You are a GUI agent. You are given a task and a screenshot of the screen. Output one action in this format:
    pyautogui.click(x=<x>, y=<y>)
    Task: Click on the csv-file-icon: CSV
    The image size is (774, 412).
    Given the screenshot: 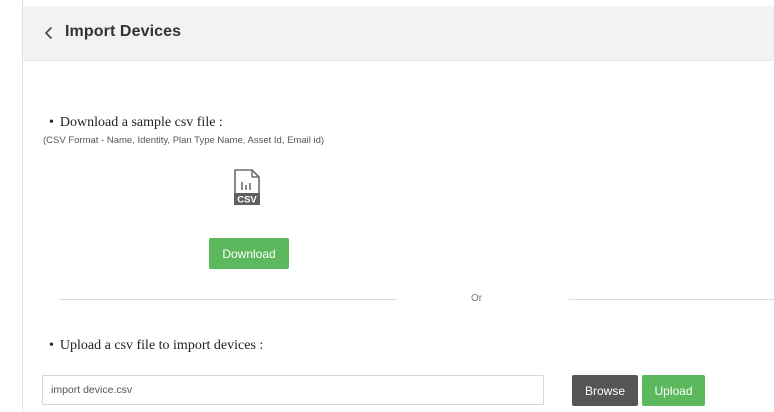 What is the action you would take?
    pyautogui.click(x=247, y=187)
    